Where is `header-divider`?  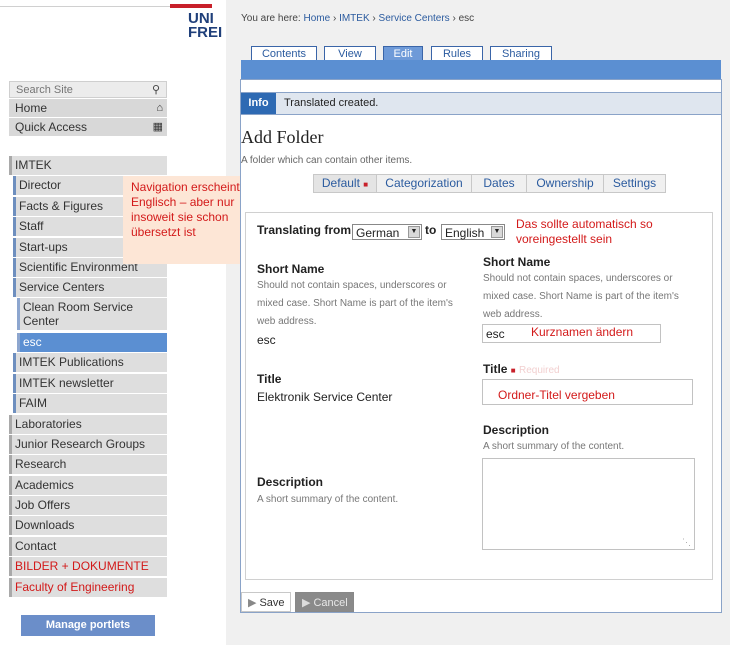 header-divider is located at coordinates (85, 6).